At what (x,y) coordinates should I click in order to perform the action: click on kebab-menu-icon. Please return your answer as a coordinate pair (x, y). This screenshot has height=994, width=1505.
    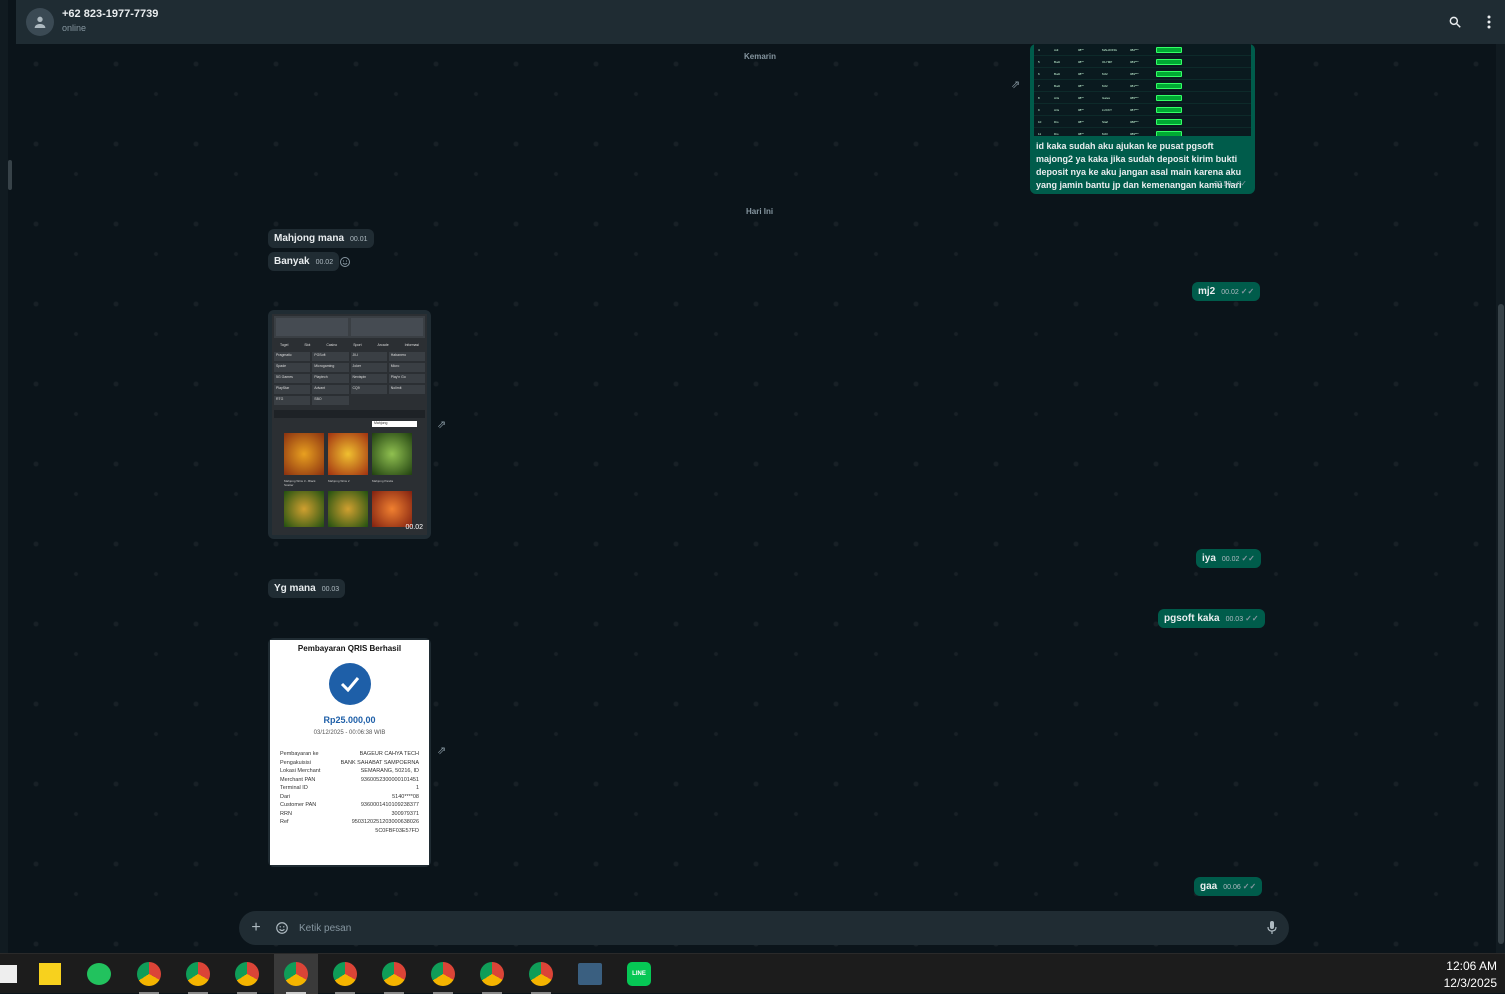
    Looking at the image, I should click on (1489, 22).